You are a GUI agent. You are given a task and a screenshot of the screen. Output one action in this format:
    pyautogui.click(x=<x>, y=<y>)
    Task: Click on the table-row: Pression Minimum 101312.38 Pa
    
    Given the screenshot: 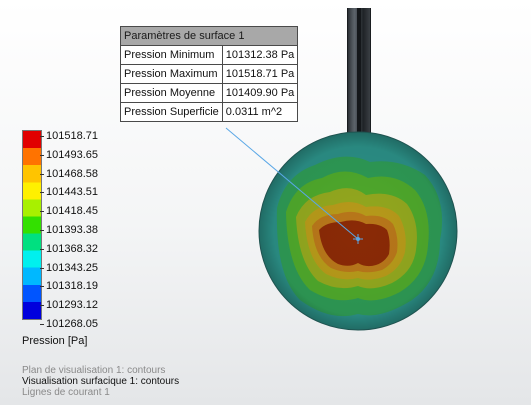 What is the action you would take?
    pyautogui.click(x=209, y=55)
    